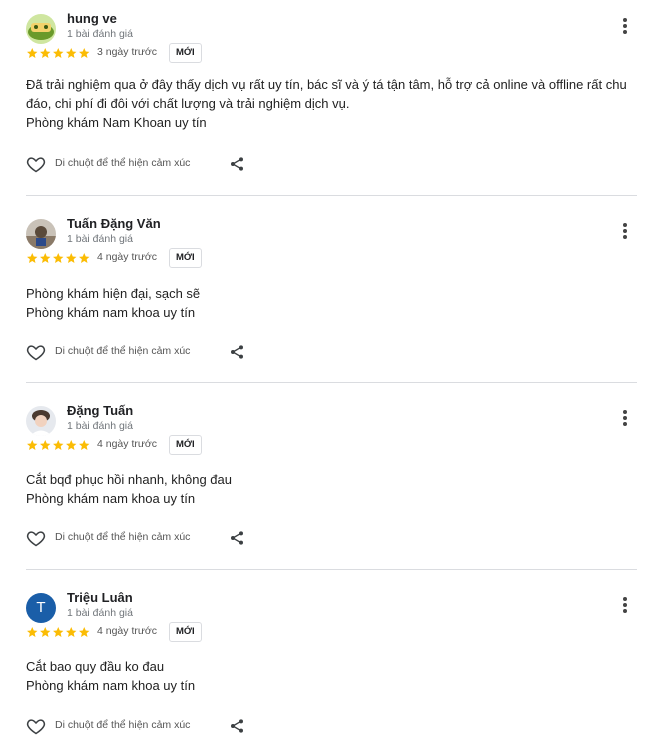  I want to click on reviewer-name: Tuấn Đặng Văn, so click(114, 223).